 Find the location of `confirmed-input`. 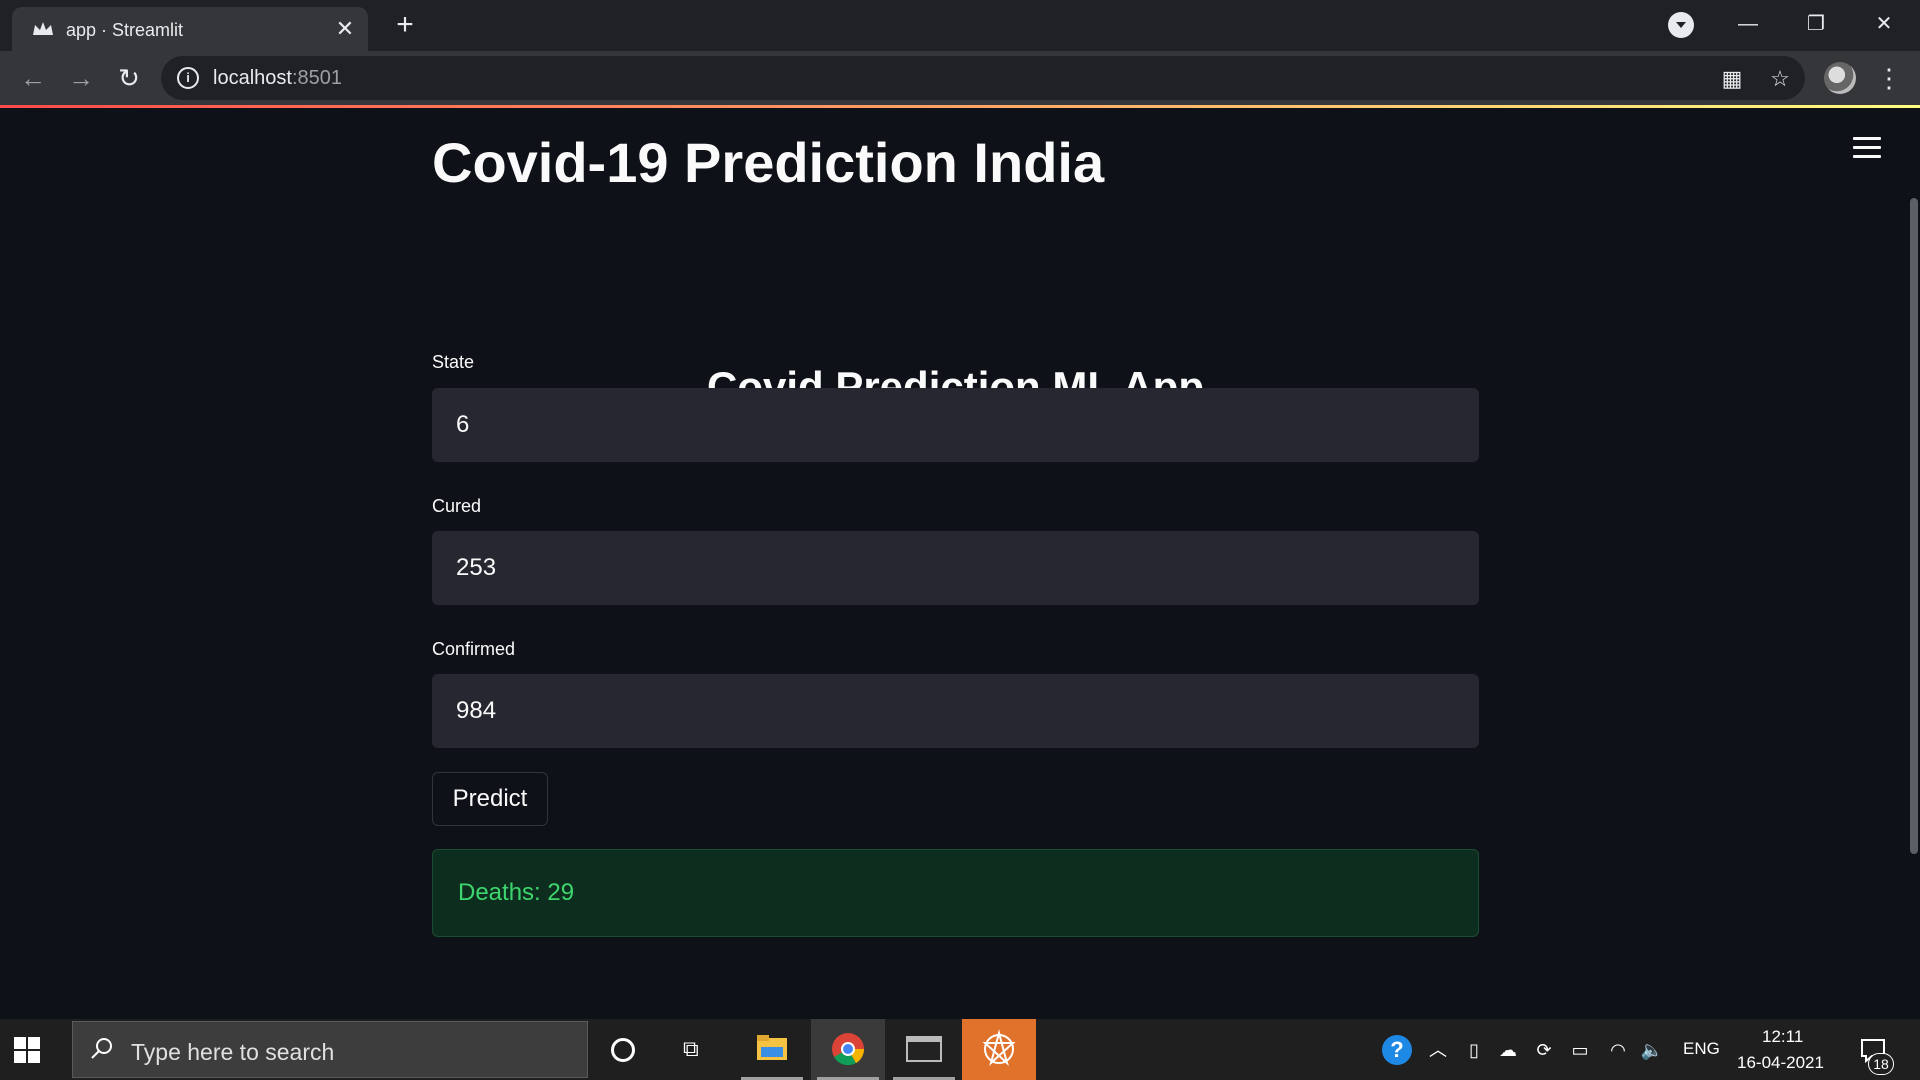

confirmed-input is located at coordinates (955, 711).